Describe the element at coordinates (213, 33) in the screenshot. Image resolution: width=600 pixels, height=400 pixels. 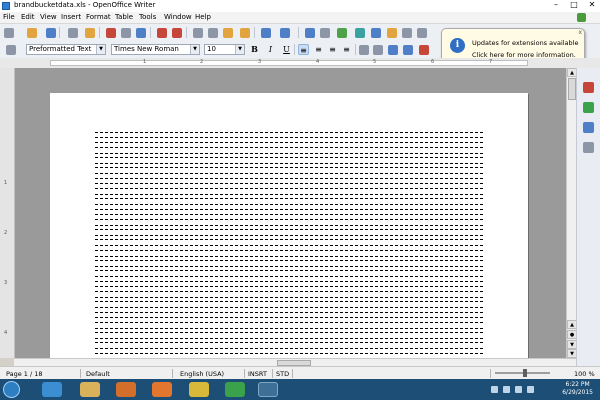
I see `copy-icon` at that location.